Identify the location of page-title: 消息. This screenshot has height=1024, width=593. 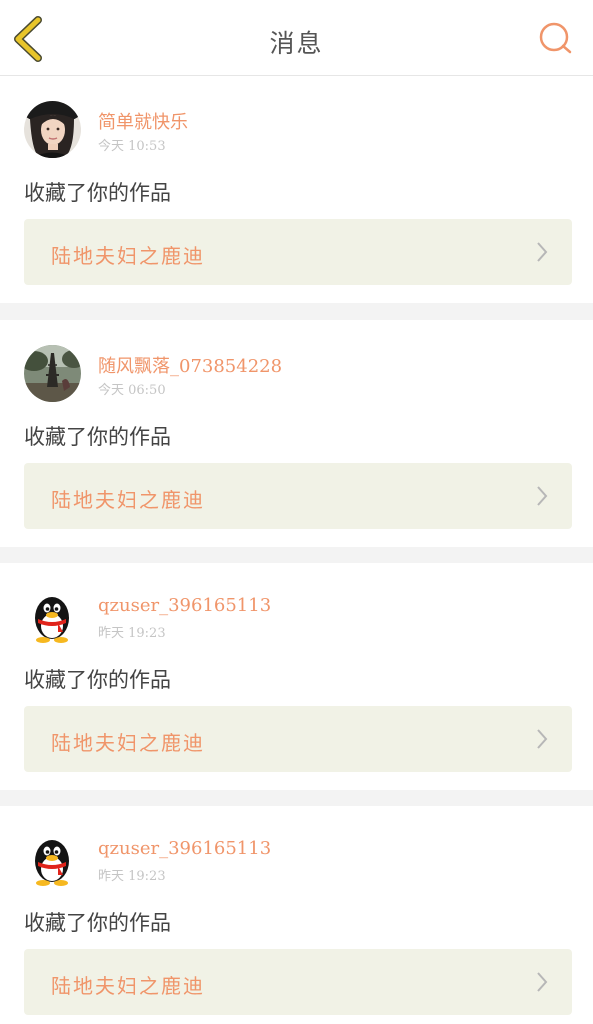
(296, 43).